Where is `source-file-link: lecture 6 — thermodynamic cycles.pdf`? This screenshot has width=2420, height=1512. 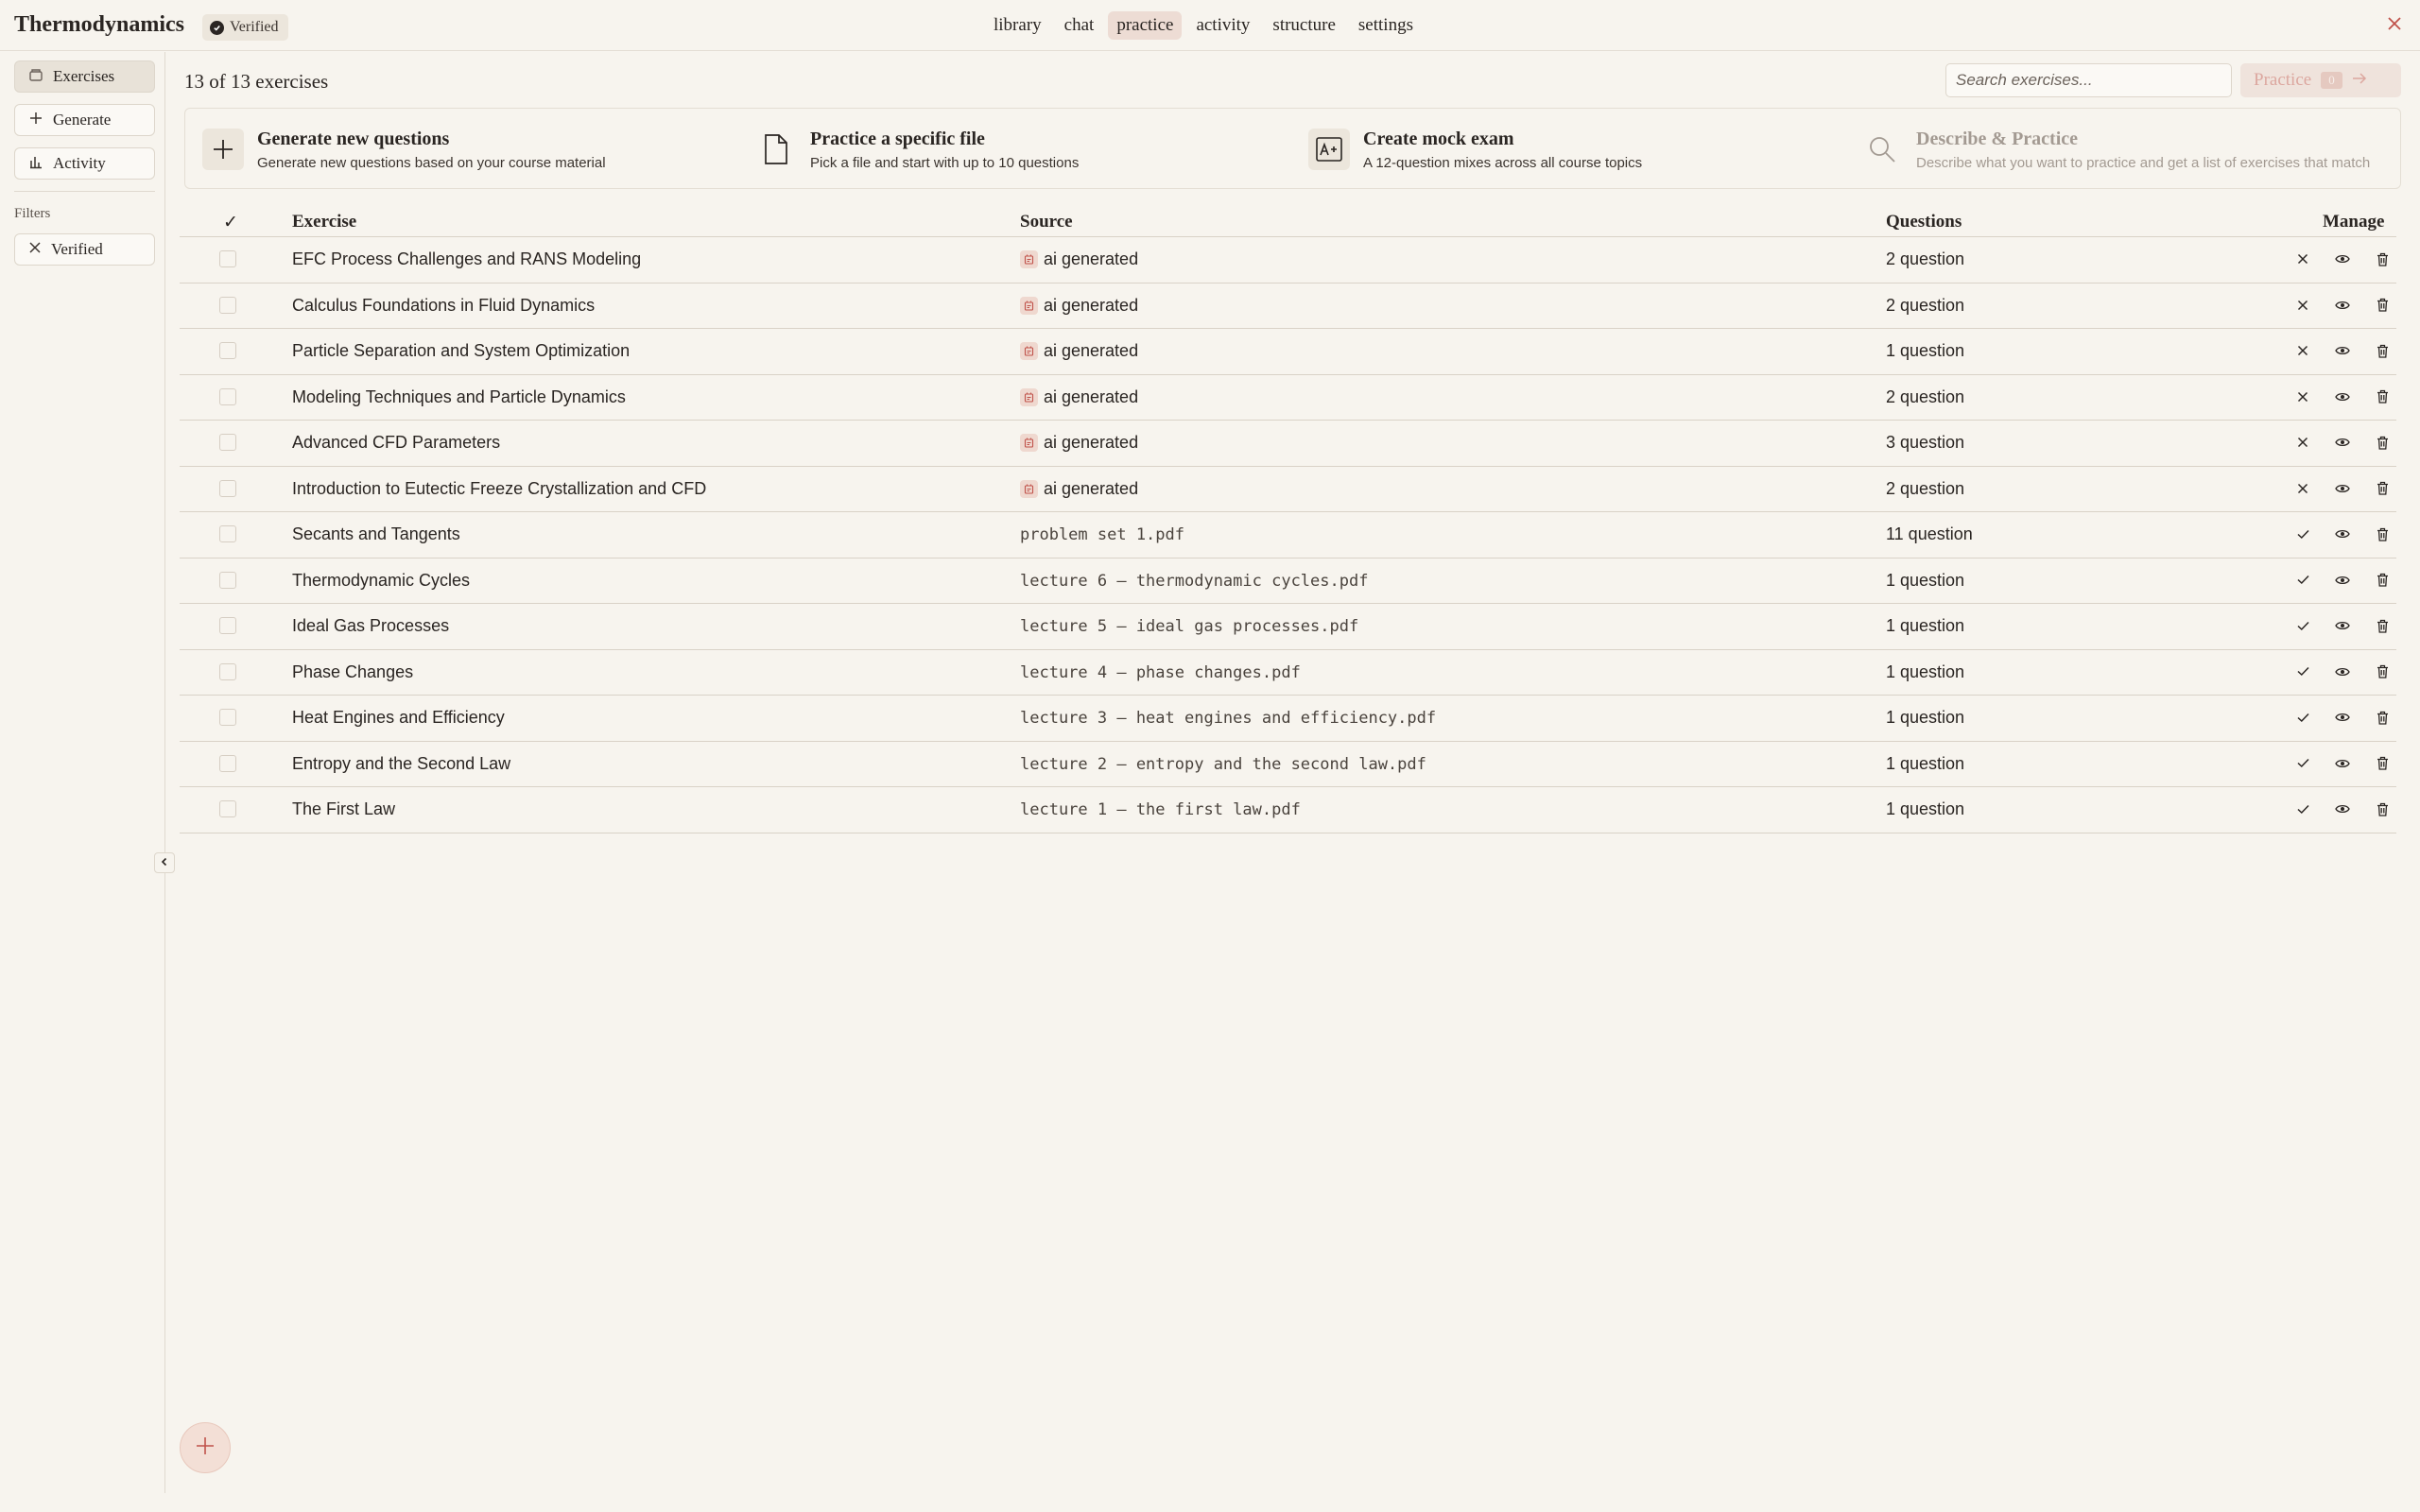
source-file-link: lecture 6 — thermodynamic cycles.pdf is located at coordinates (1194, 581).